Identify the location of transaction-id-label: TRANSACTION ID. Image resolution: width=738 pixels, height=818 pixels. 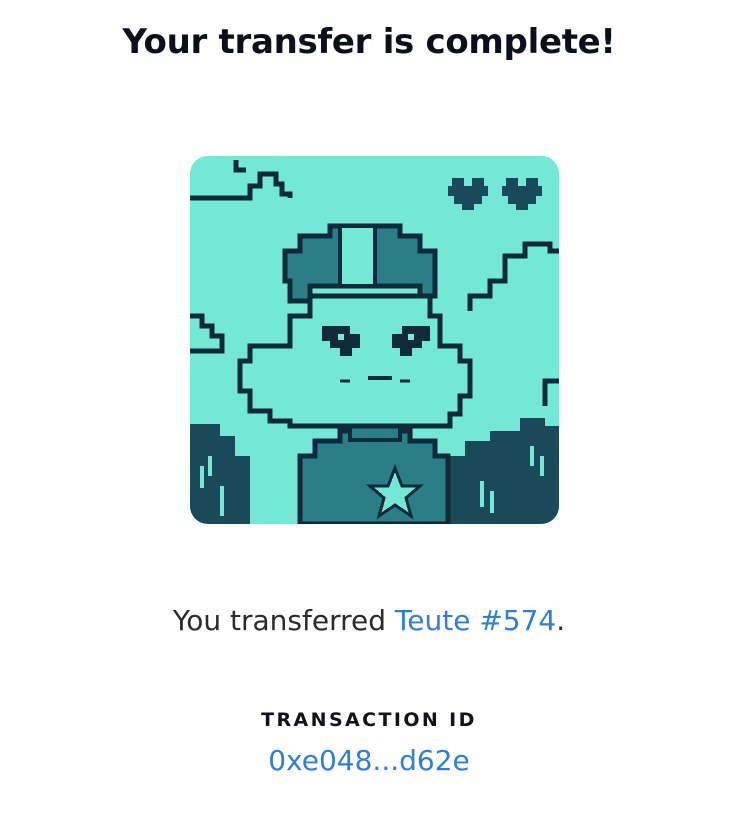
(369, 720).